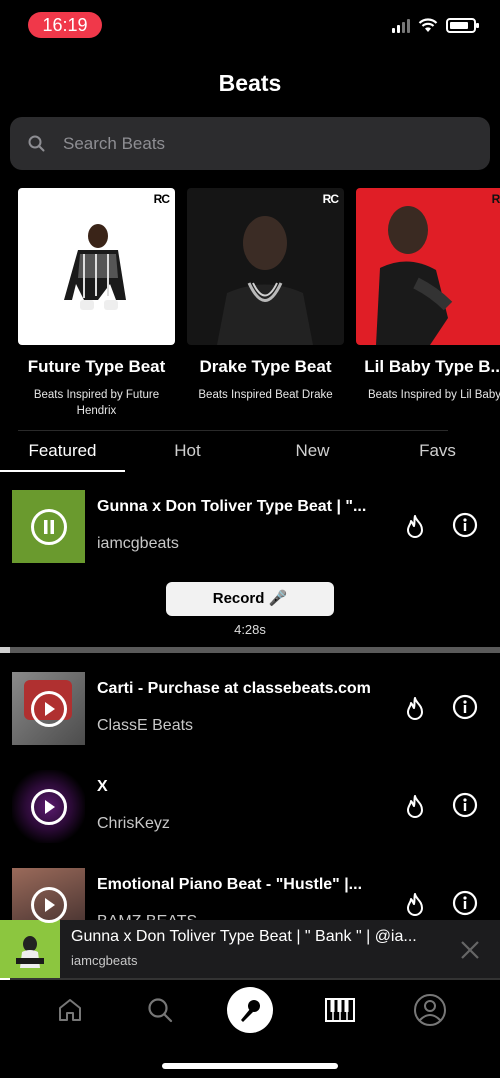 This screenshot has height=1078, width=500. I want to click on divider, so click(233, 430).